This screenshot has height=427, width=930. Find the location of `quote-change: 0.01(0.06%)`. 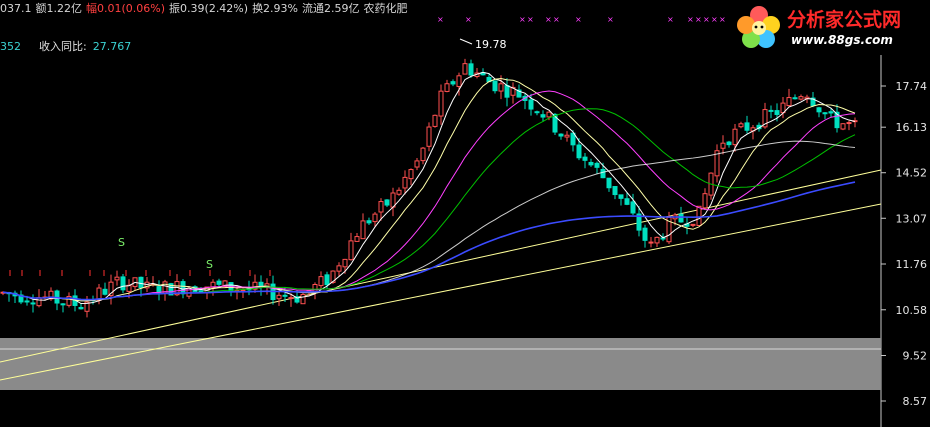

quote-change: 0.01(0.06%) is located at coordinates (131, 8).